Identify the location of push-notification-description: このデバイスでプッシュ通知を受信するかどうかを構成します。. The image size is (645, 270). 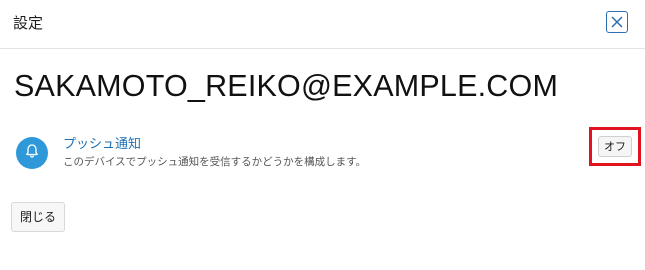
(215, 162).